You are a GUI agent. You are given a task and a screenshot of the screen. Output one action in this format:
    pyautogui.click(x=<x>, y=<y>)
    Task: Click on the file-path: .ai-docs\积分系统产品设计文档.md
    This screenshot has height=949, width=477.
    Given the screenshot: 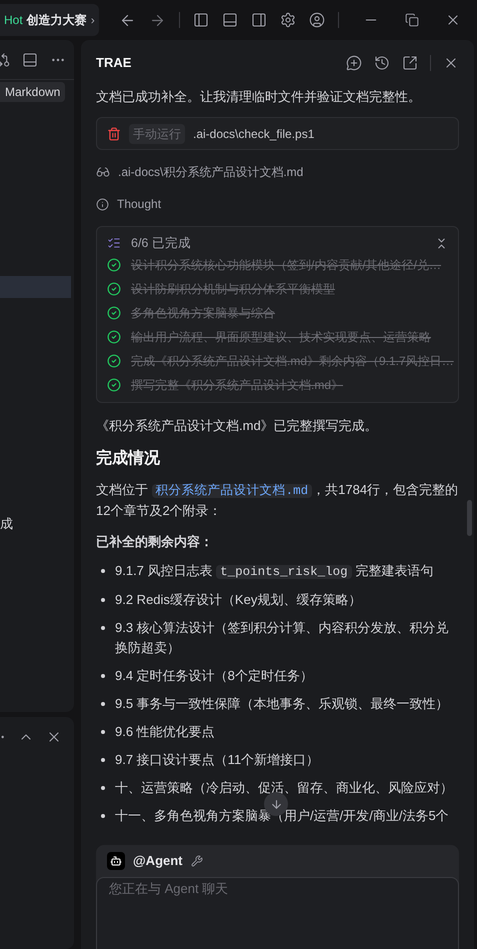 What is the action you would take?
    pyautogui.click(x=211, y=172)
    